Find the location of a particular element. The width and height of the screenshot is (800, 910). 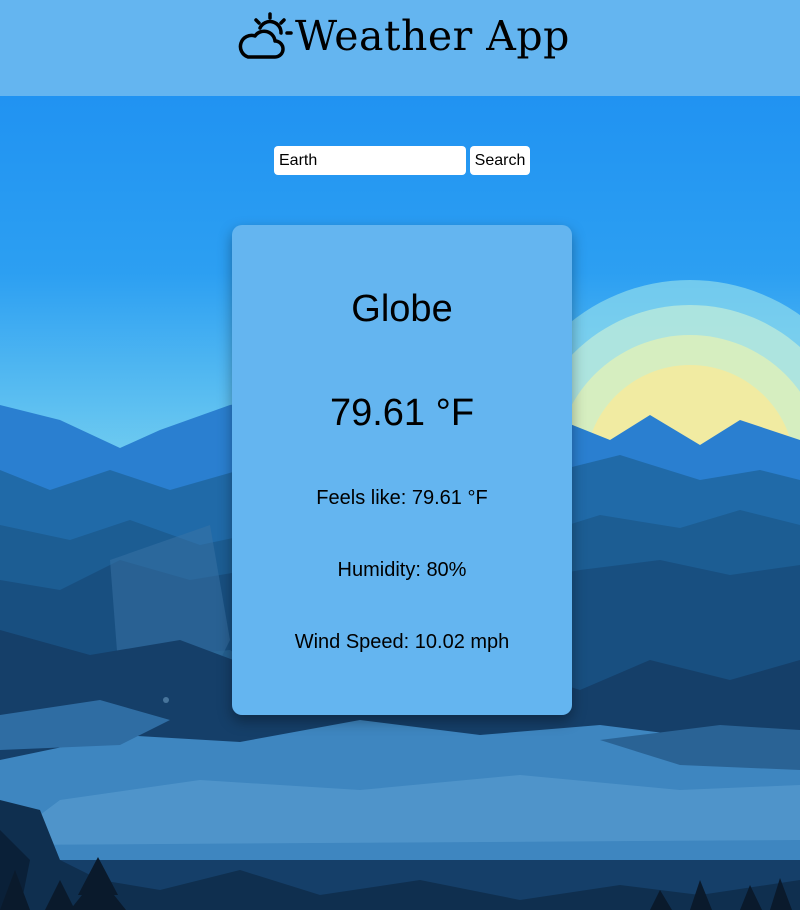

app-title: Weather App is located at coordinates (432, 35).